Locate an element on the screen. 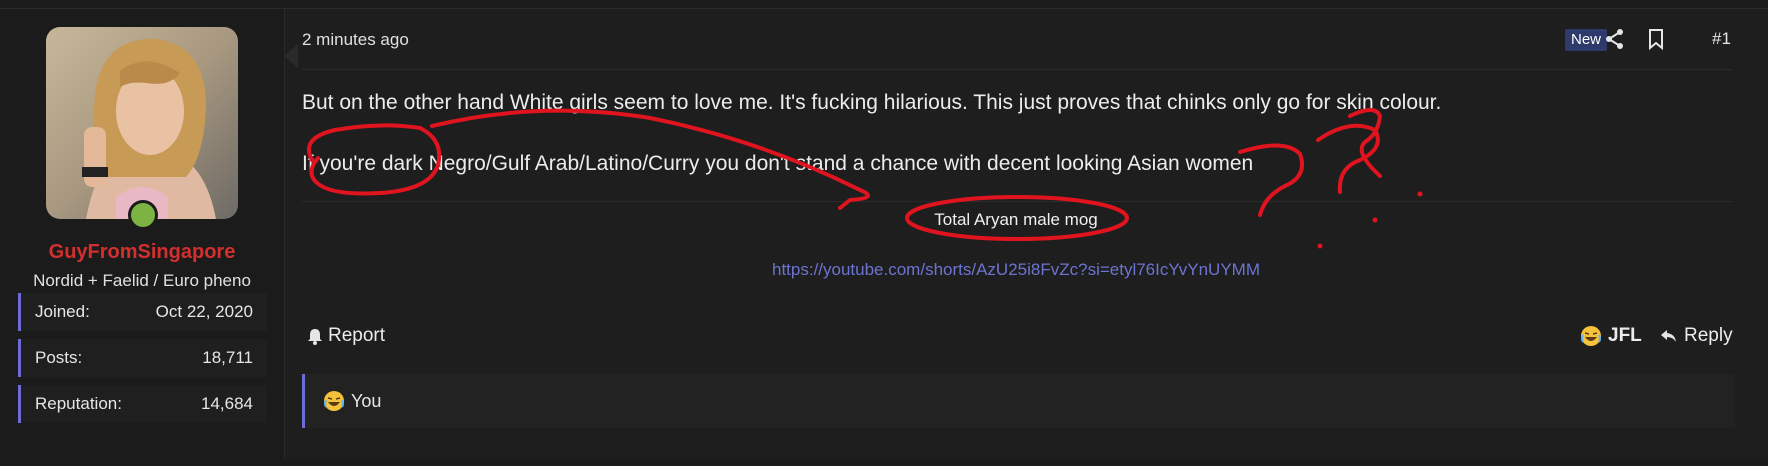 Image resolution: width=1768 pixels, height=466 pixels. divider is located at coordinates (1017, 69).